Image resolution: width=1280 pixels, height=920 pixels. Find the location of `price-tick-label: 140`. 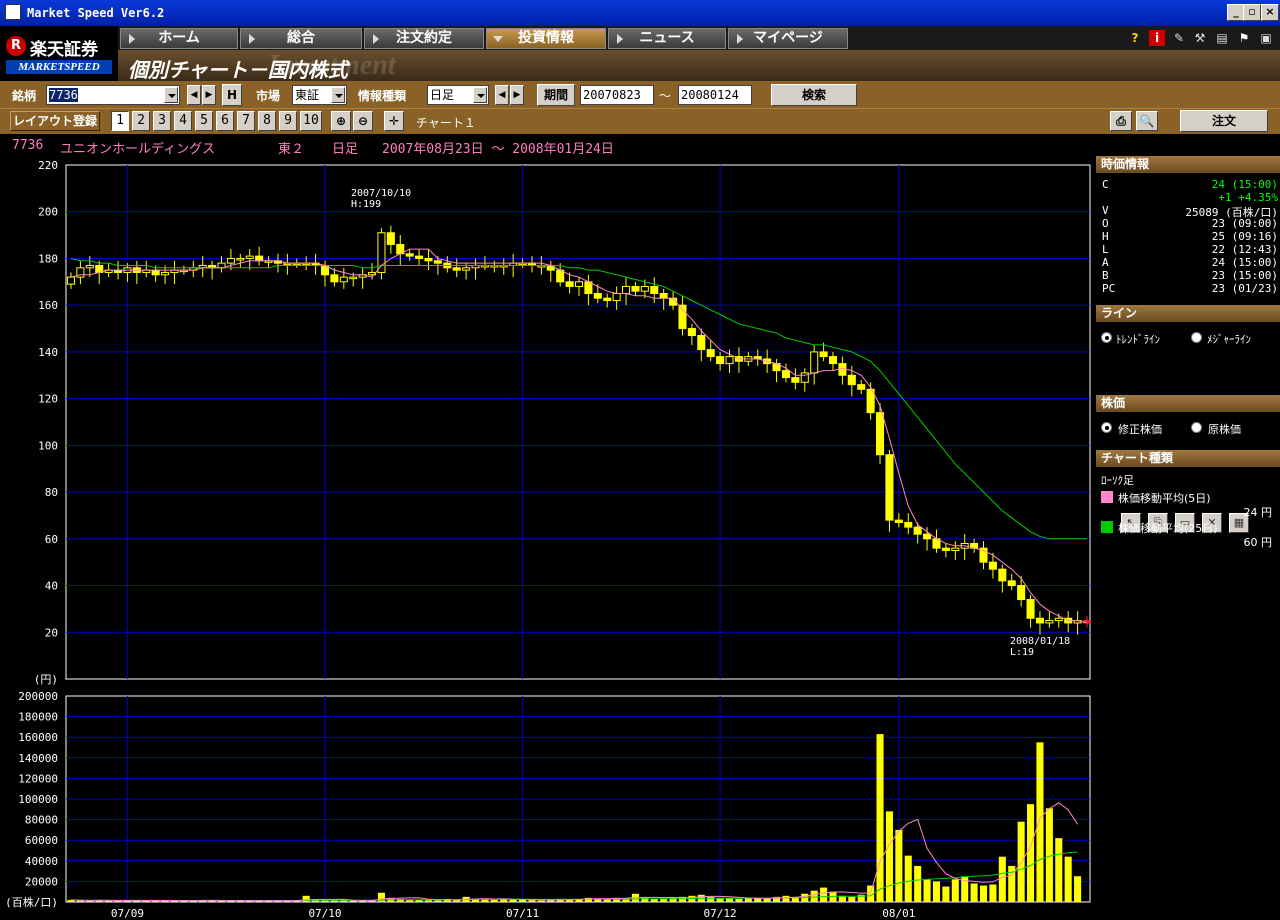

price-tick-label: 140 is located at coordinates (48, 352).